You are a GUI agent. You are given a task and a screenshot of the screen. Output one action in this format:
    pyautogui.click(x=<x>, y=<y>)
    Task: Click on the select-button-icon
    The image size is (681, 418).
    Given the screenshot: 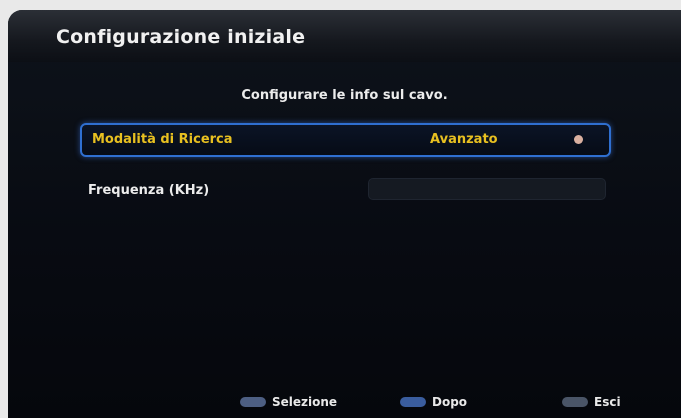 What is the action you would take?
    pyautogui.click(x=253, y=402)
    